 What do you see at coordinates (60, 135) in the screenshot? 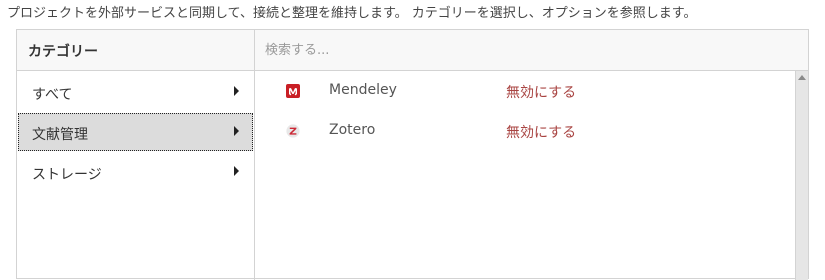
I see `sidebar-item-label: 文献管理` at bounding box center [60, 135].